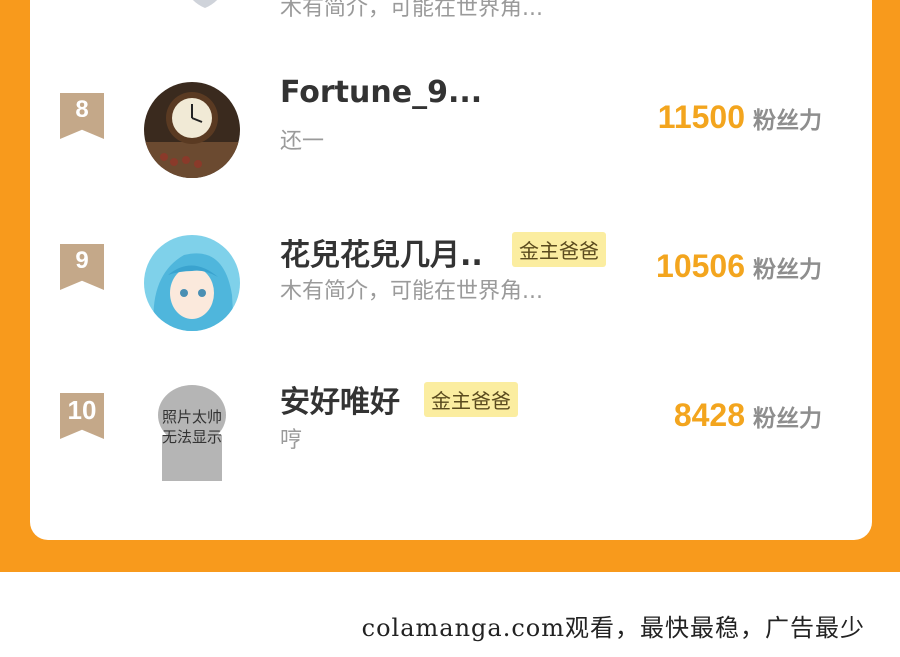 The width and height of the screenshot is (900, 657). What do you see at coordinates (191, 437) in the screenshot?
I see `avatar-placeholder-line: 无法显示` at bounding box center [191, 437].